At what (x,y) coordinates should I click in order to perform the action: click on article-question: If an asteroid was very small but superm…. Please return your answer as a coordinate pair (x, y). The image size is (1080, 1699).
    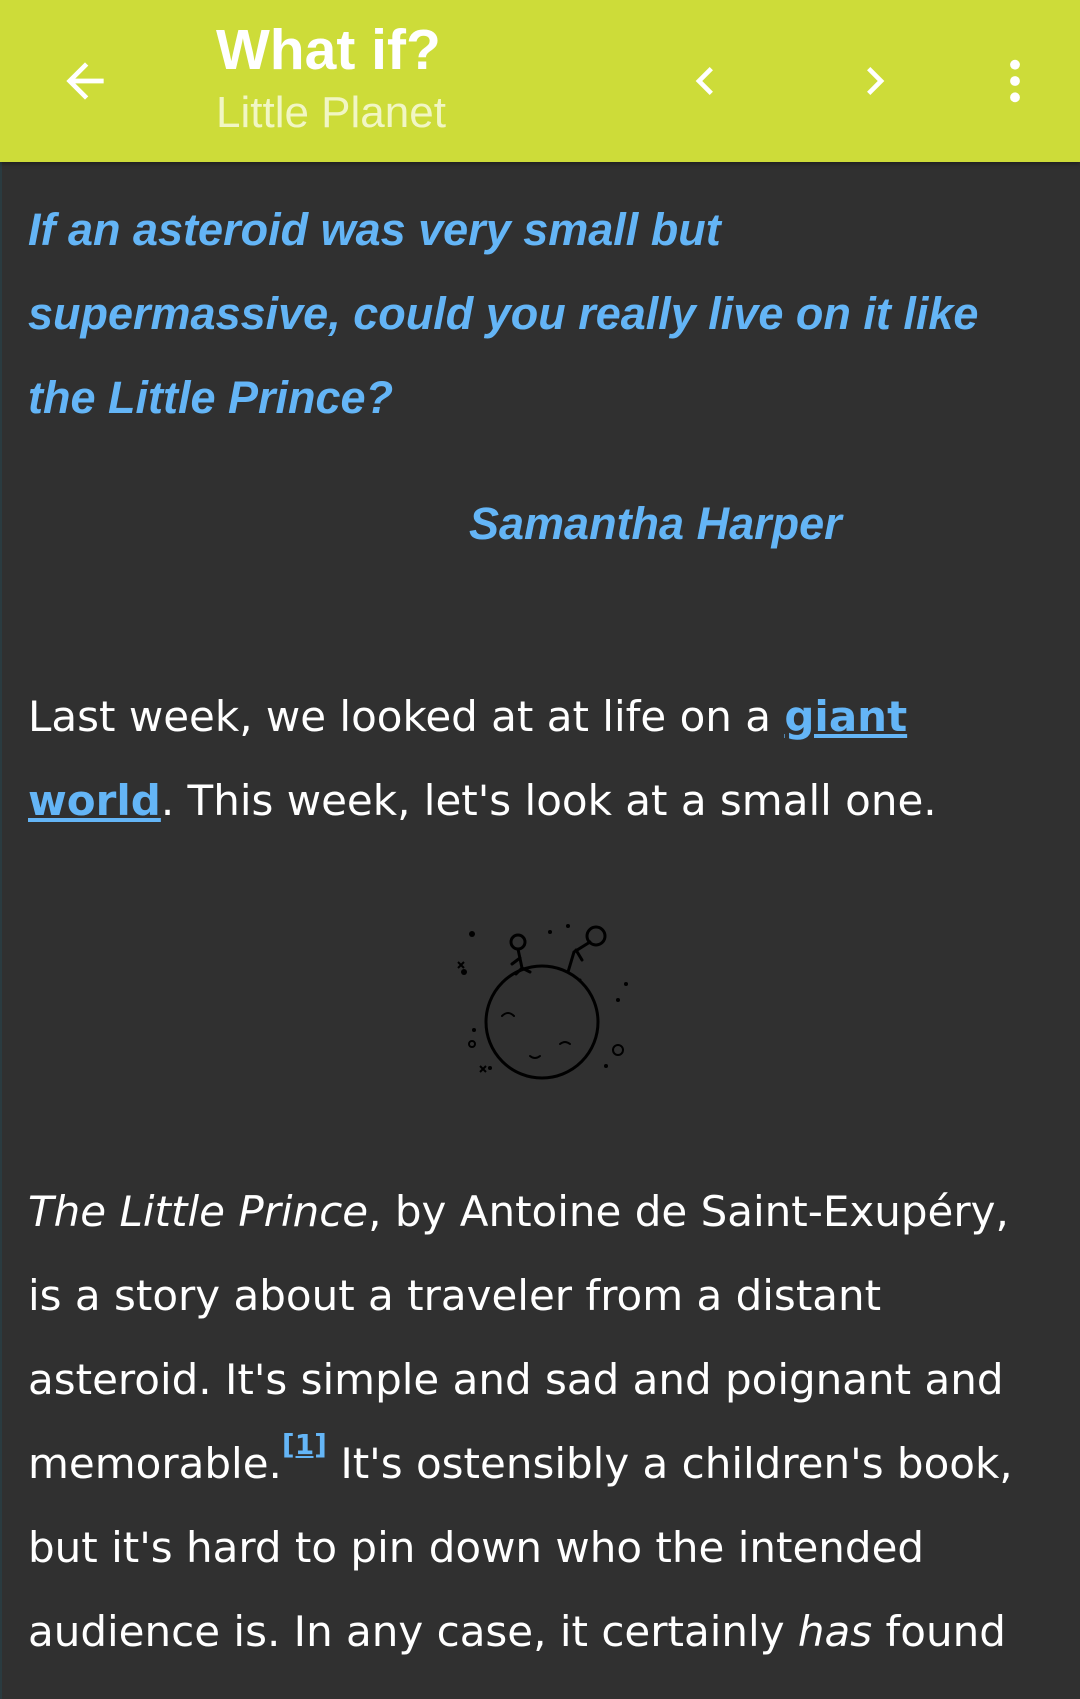
    Looking at the image, I should click on (503, 313).